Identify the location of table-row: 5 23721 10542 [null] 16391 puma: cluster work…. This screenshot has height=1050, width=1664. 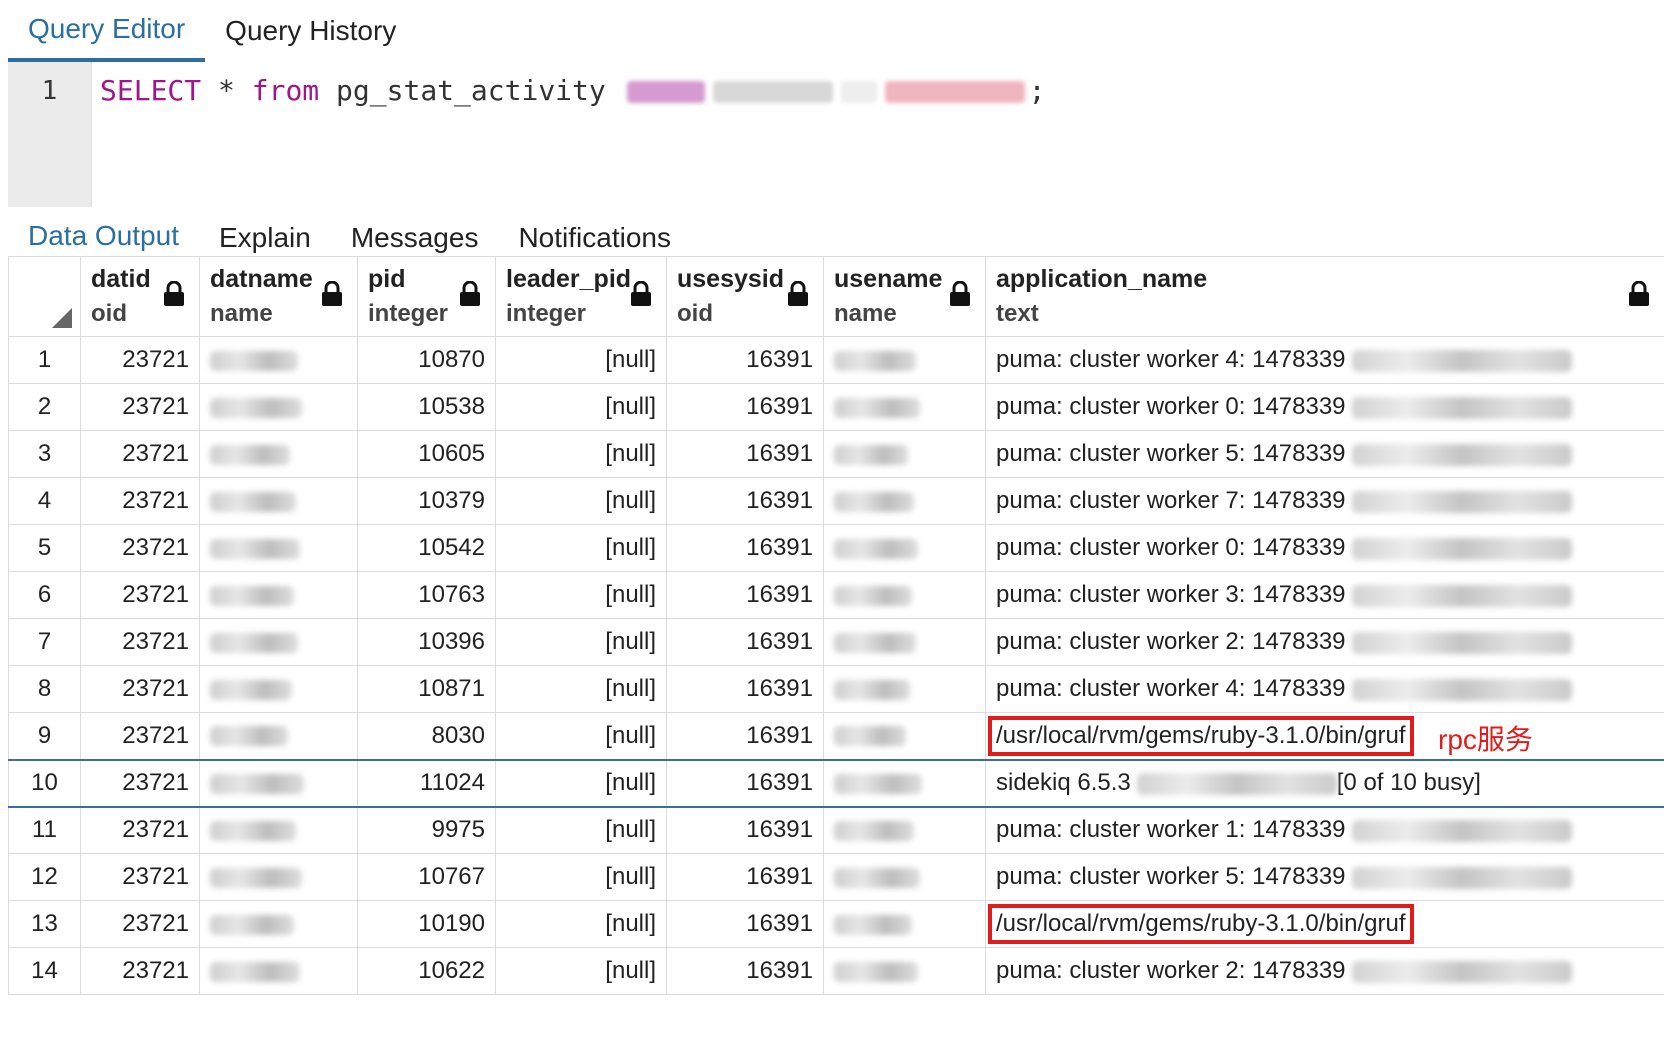
(836, 548).